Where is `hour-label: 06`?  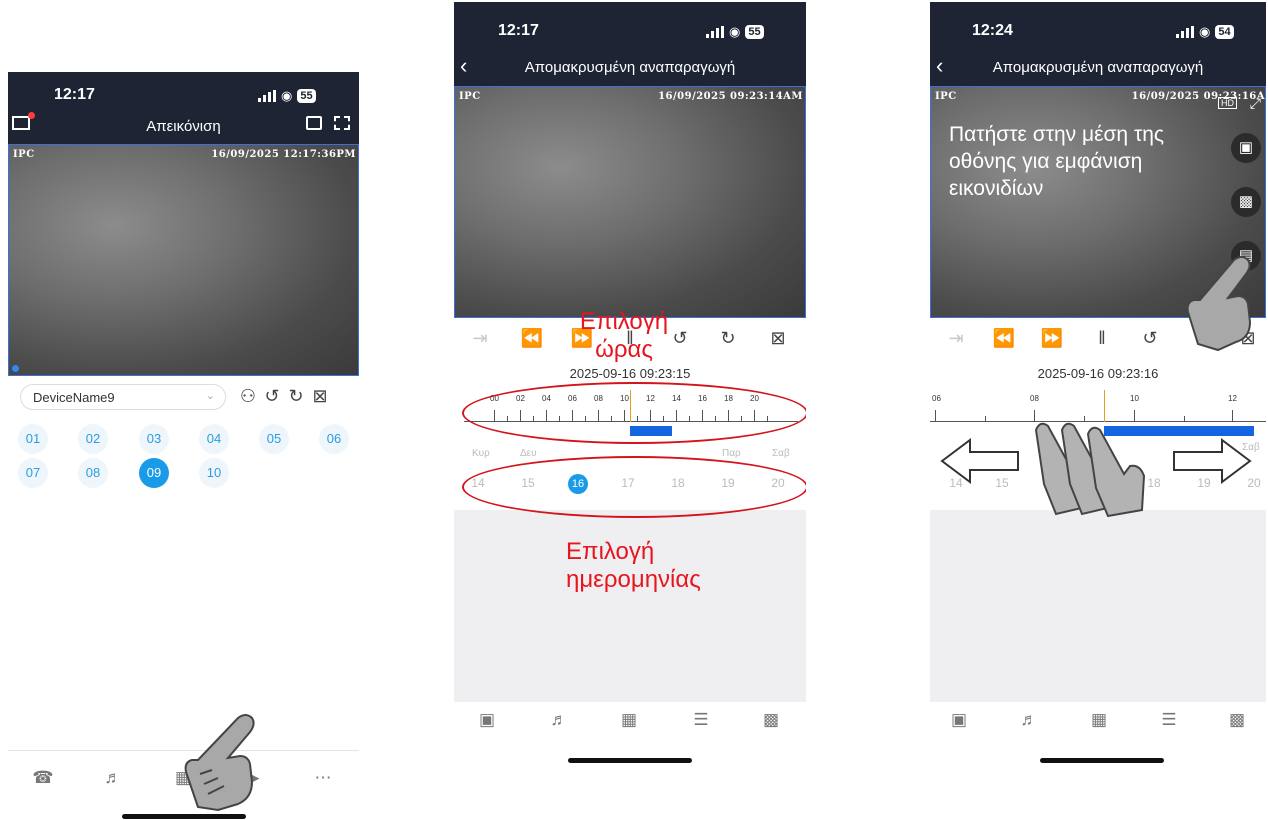
hour-label: 06 is located at coordinates (936, 398).